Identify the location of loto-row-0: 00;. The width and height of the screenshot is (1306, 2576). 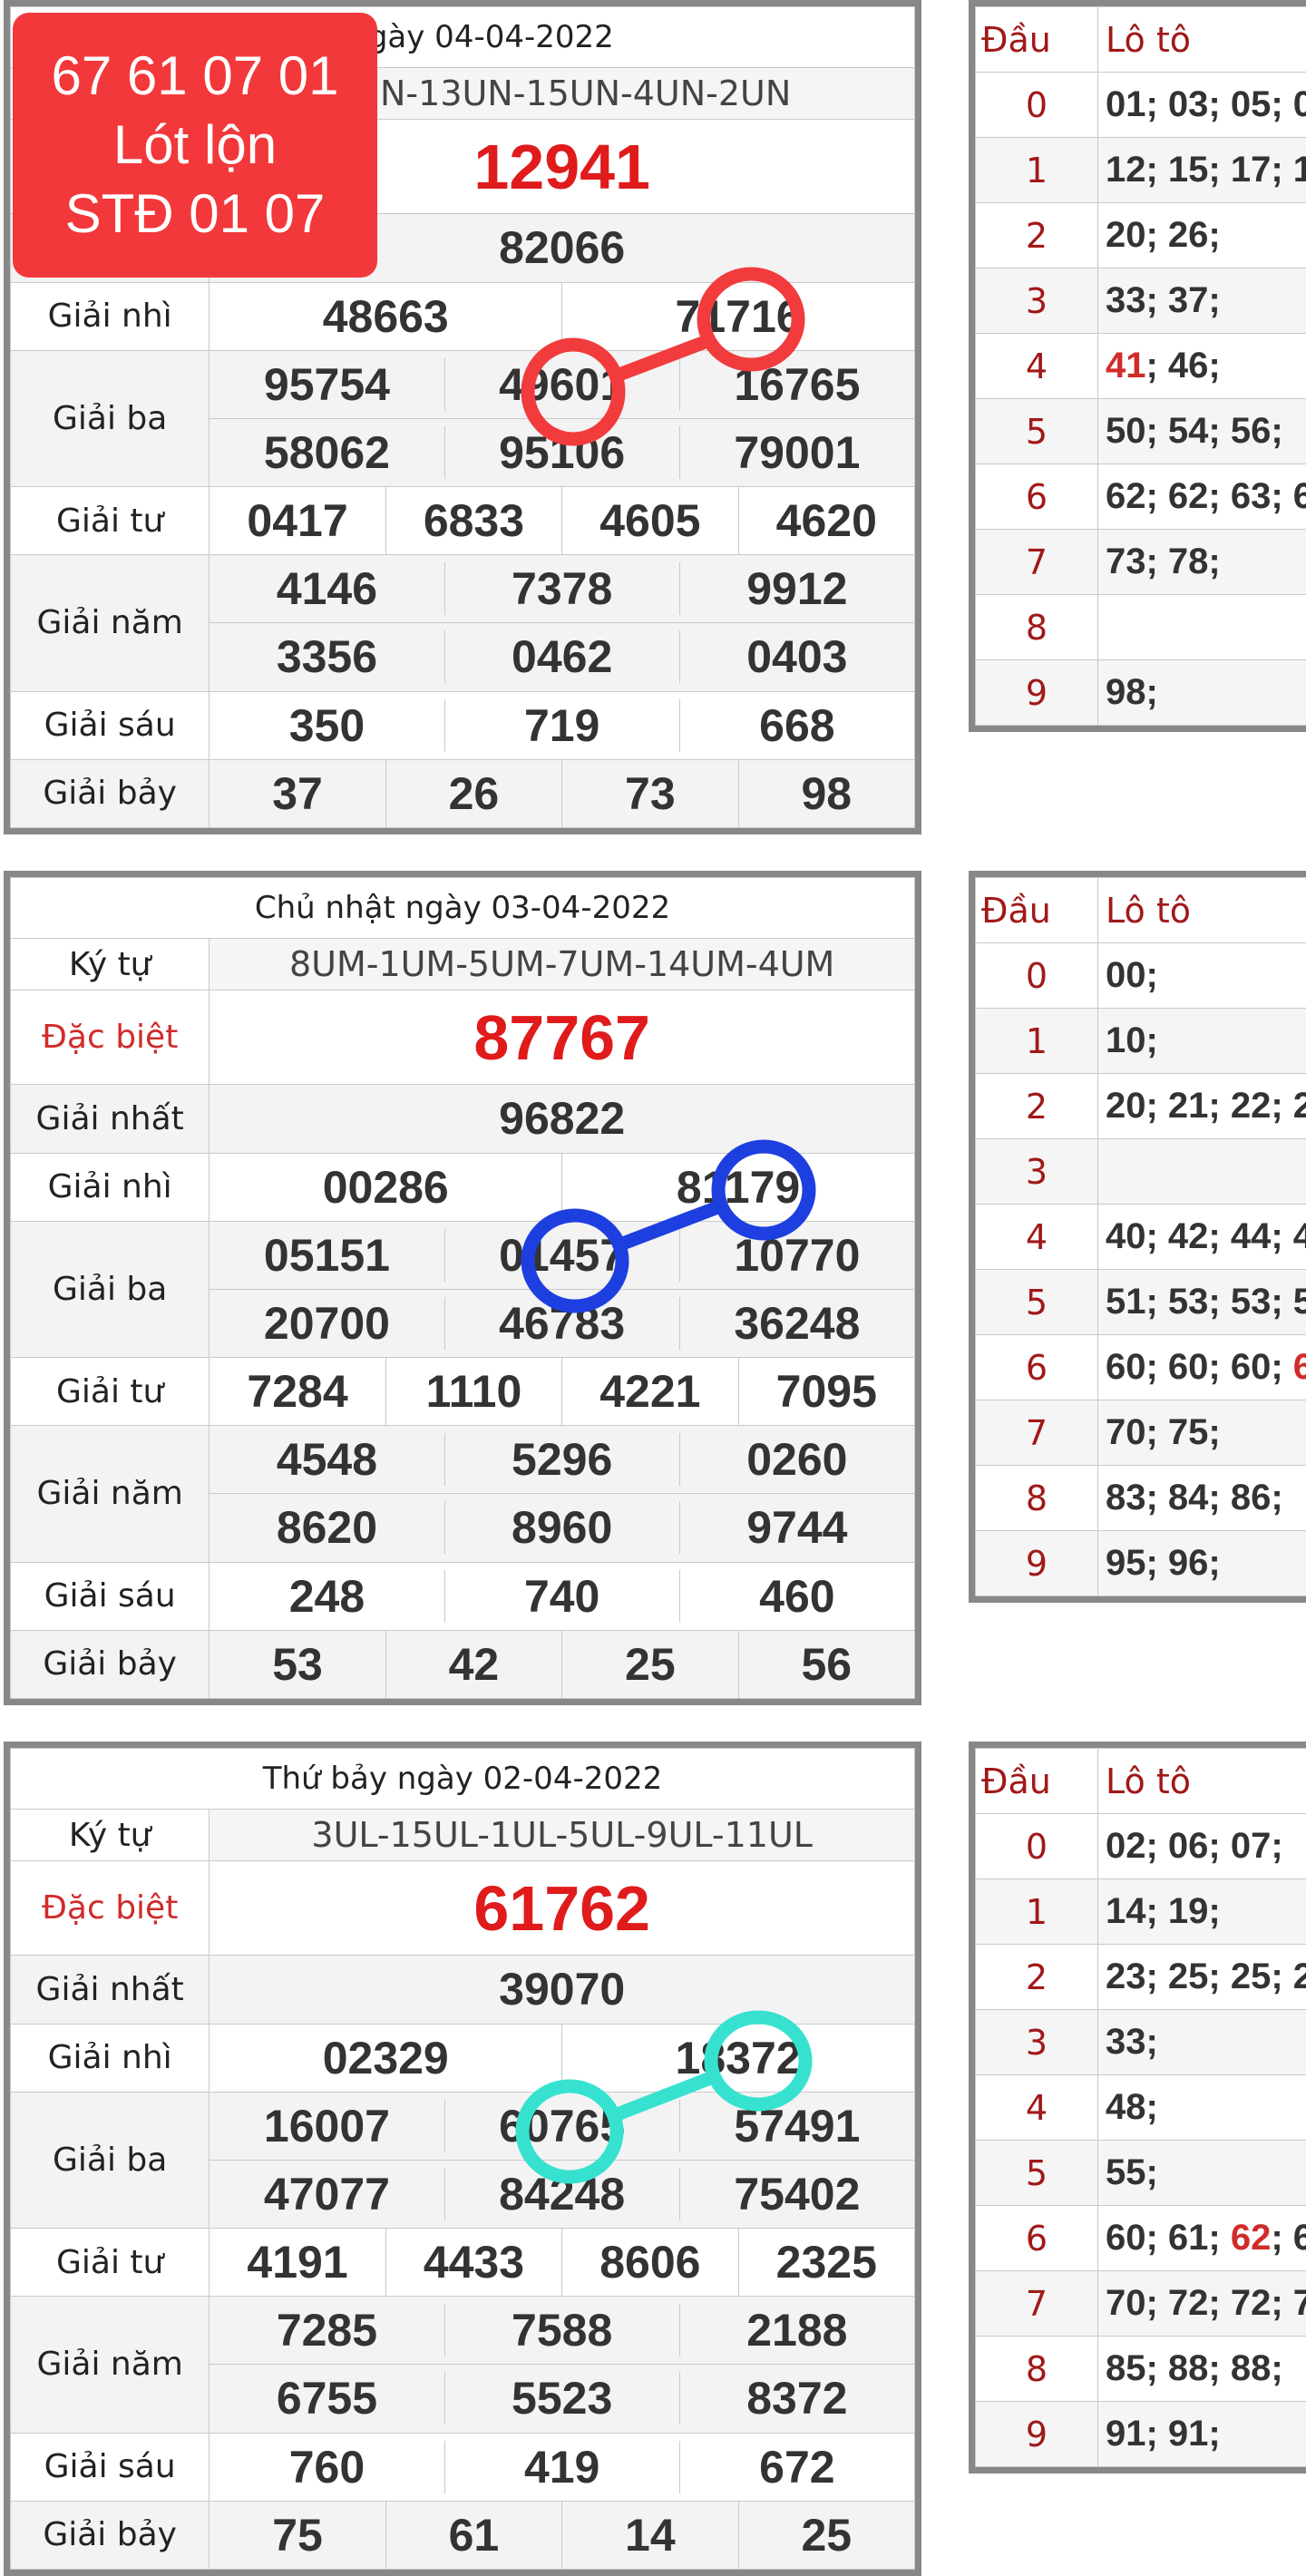
(1202, 976).